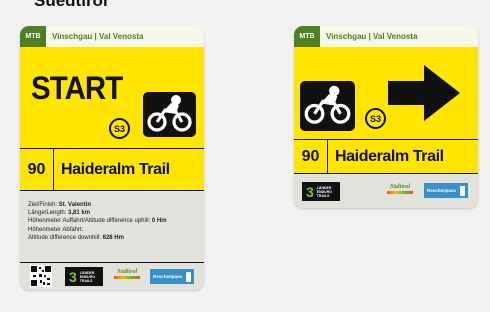 The image size is (490, 312). Describe the element at coordinates (41, 276) in the screenshot. I see `qr-code-icon` at that location.